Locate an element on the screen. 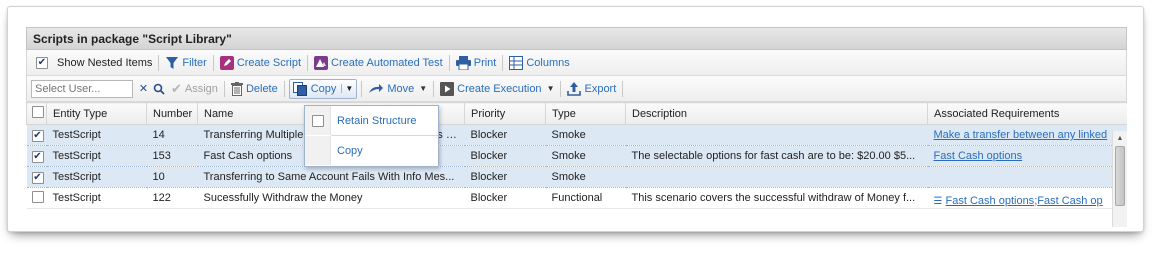 Image resolution: width=1155 pixels, height=262 pixels. row-checkbox is located at coordinates (37, 196).